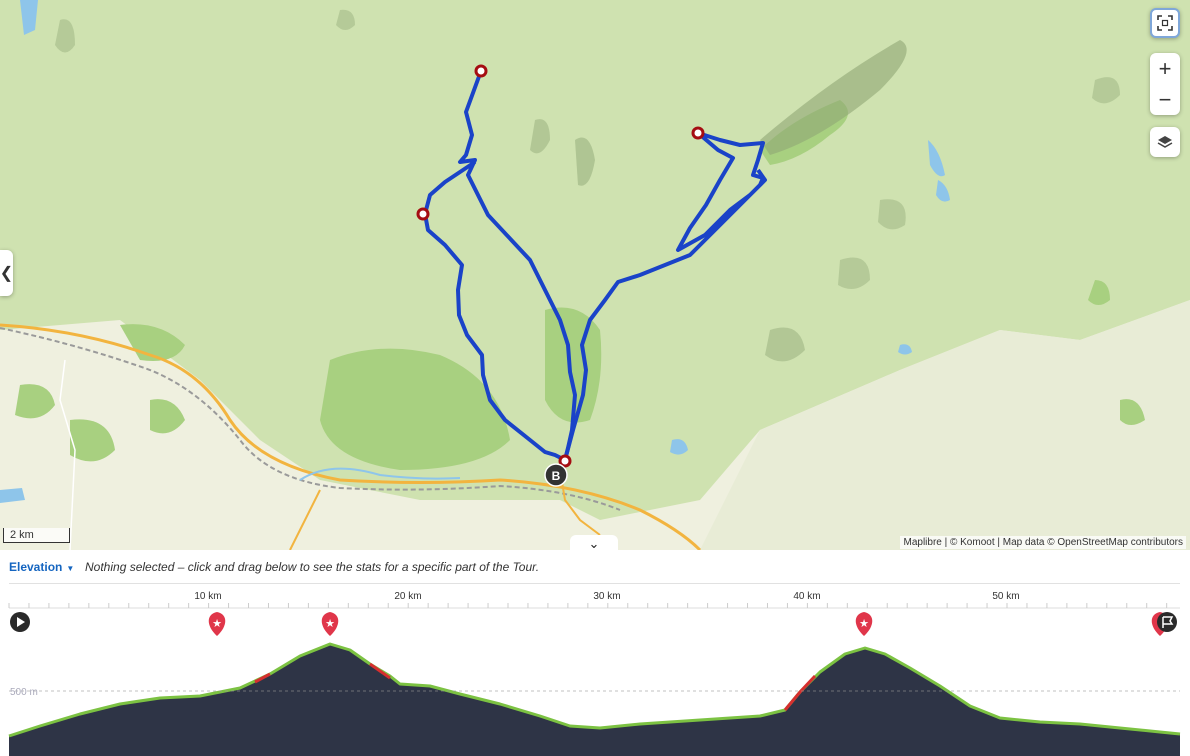 Image resolution: width=1190 pixels, height=756 pixels. I want to click on layers-icon, so click(1165, 142).